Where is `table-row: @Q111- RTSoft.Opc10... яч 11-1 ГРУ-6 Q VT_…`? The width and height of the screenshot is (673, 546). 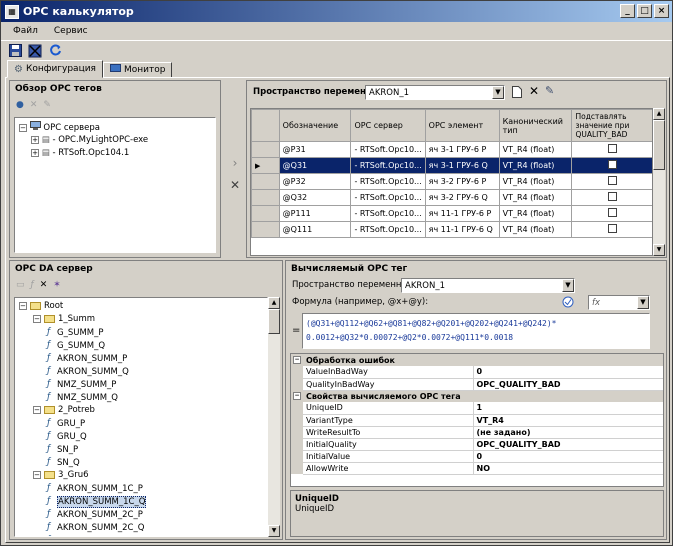
table-row: @Q111- RTSoft.Opc10... яч 11-1 ГРУ-6 Q VT_… is located at coordinates (451, 229).